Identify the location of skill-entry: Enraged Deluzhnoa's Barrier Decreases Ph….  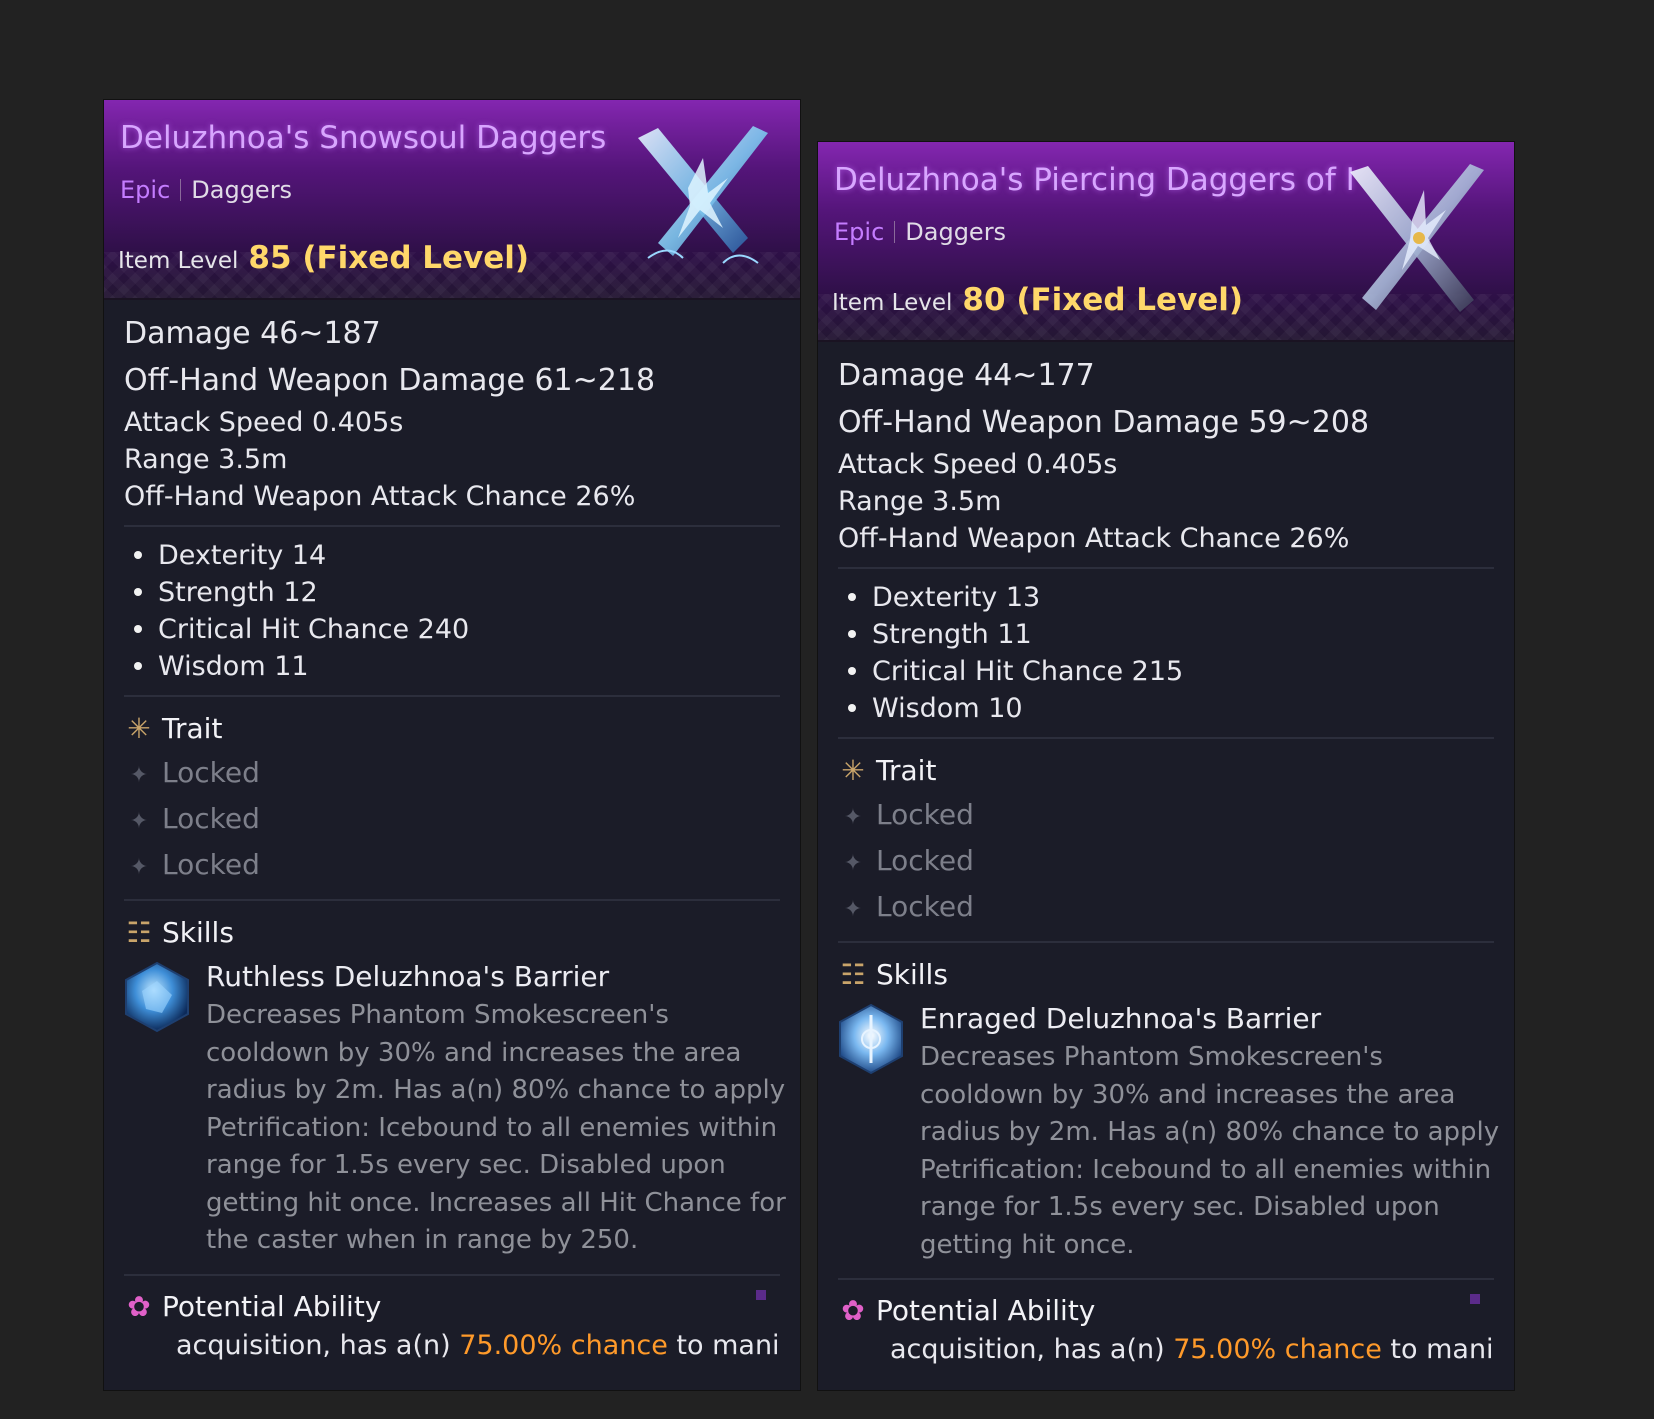
(1168, 1131).